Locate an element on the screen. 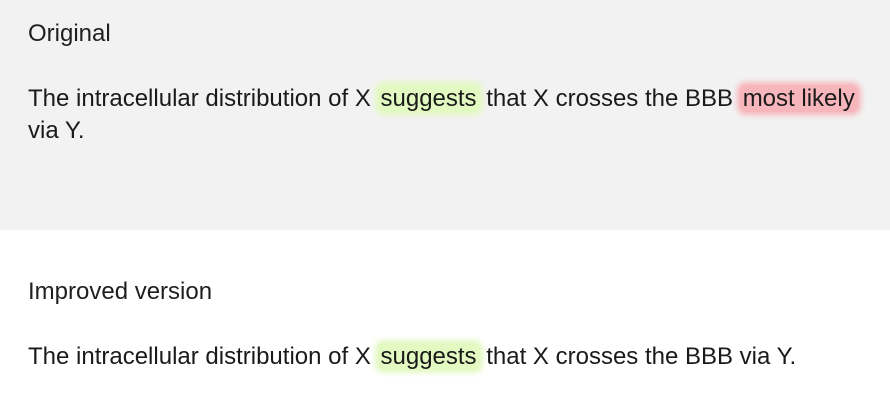  original-text-middle: that X crosses the BBB is located at coordinates (609, 98).